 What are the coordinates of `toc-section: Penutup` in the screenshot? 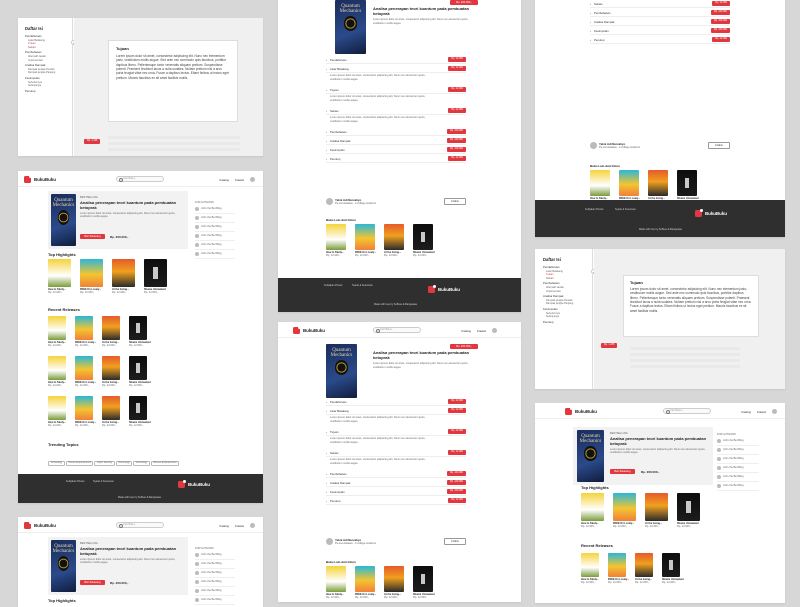 It's located at (48, 91).